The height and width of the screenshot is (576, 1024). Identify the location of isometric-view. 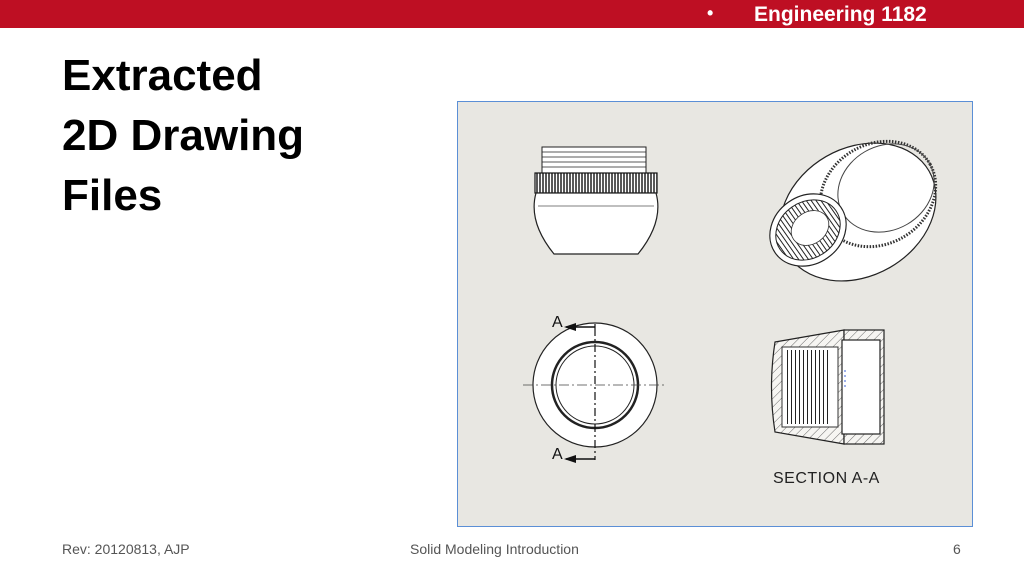
(853, 210).